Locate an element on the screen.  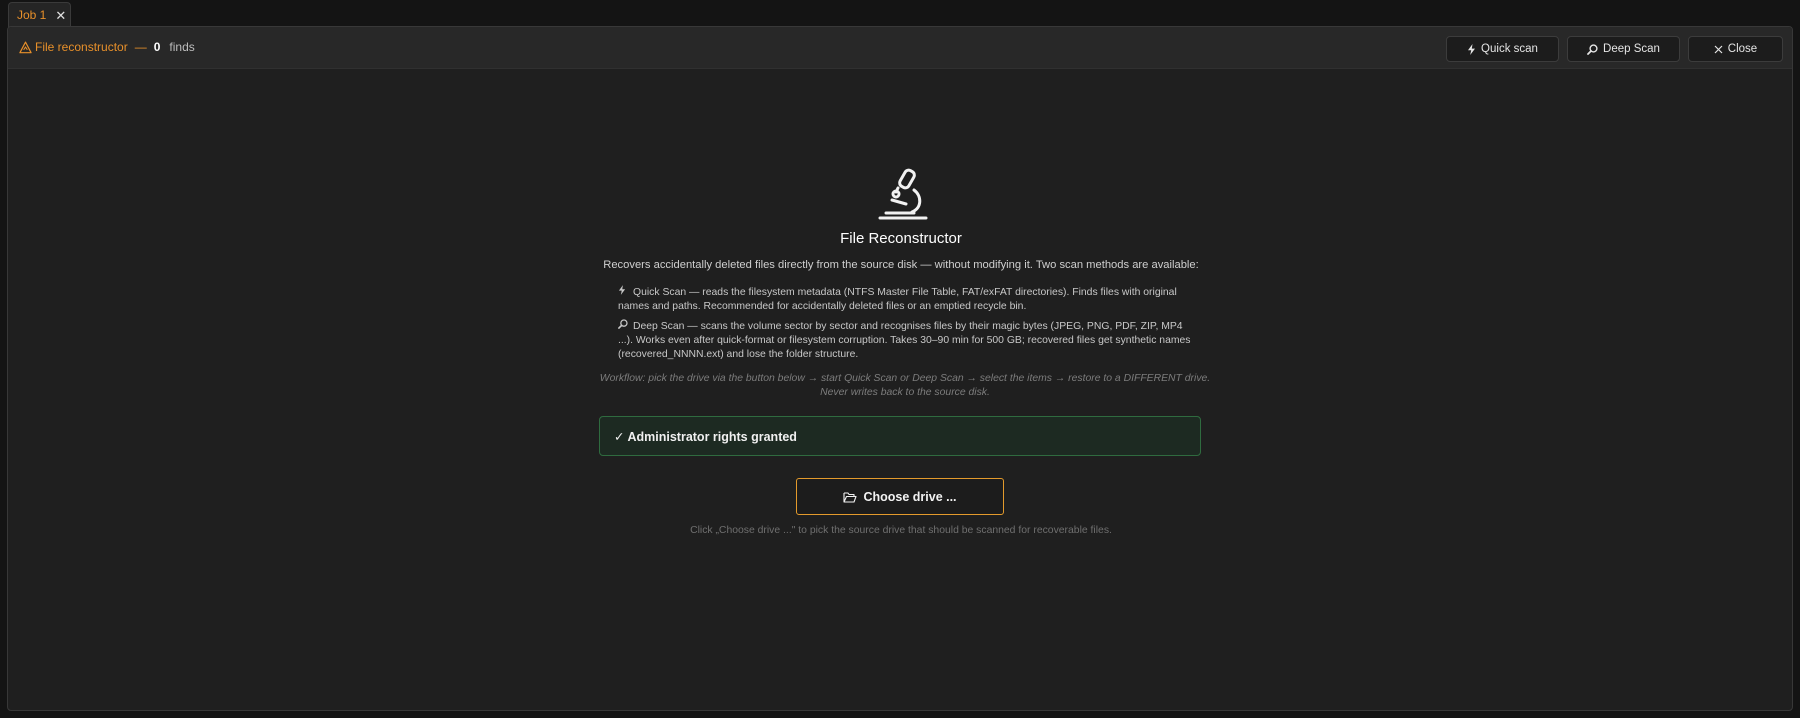
warning-icon is located at coordinates (25, 47).